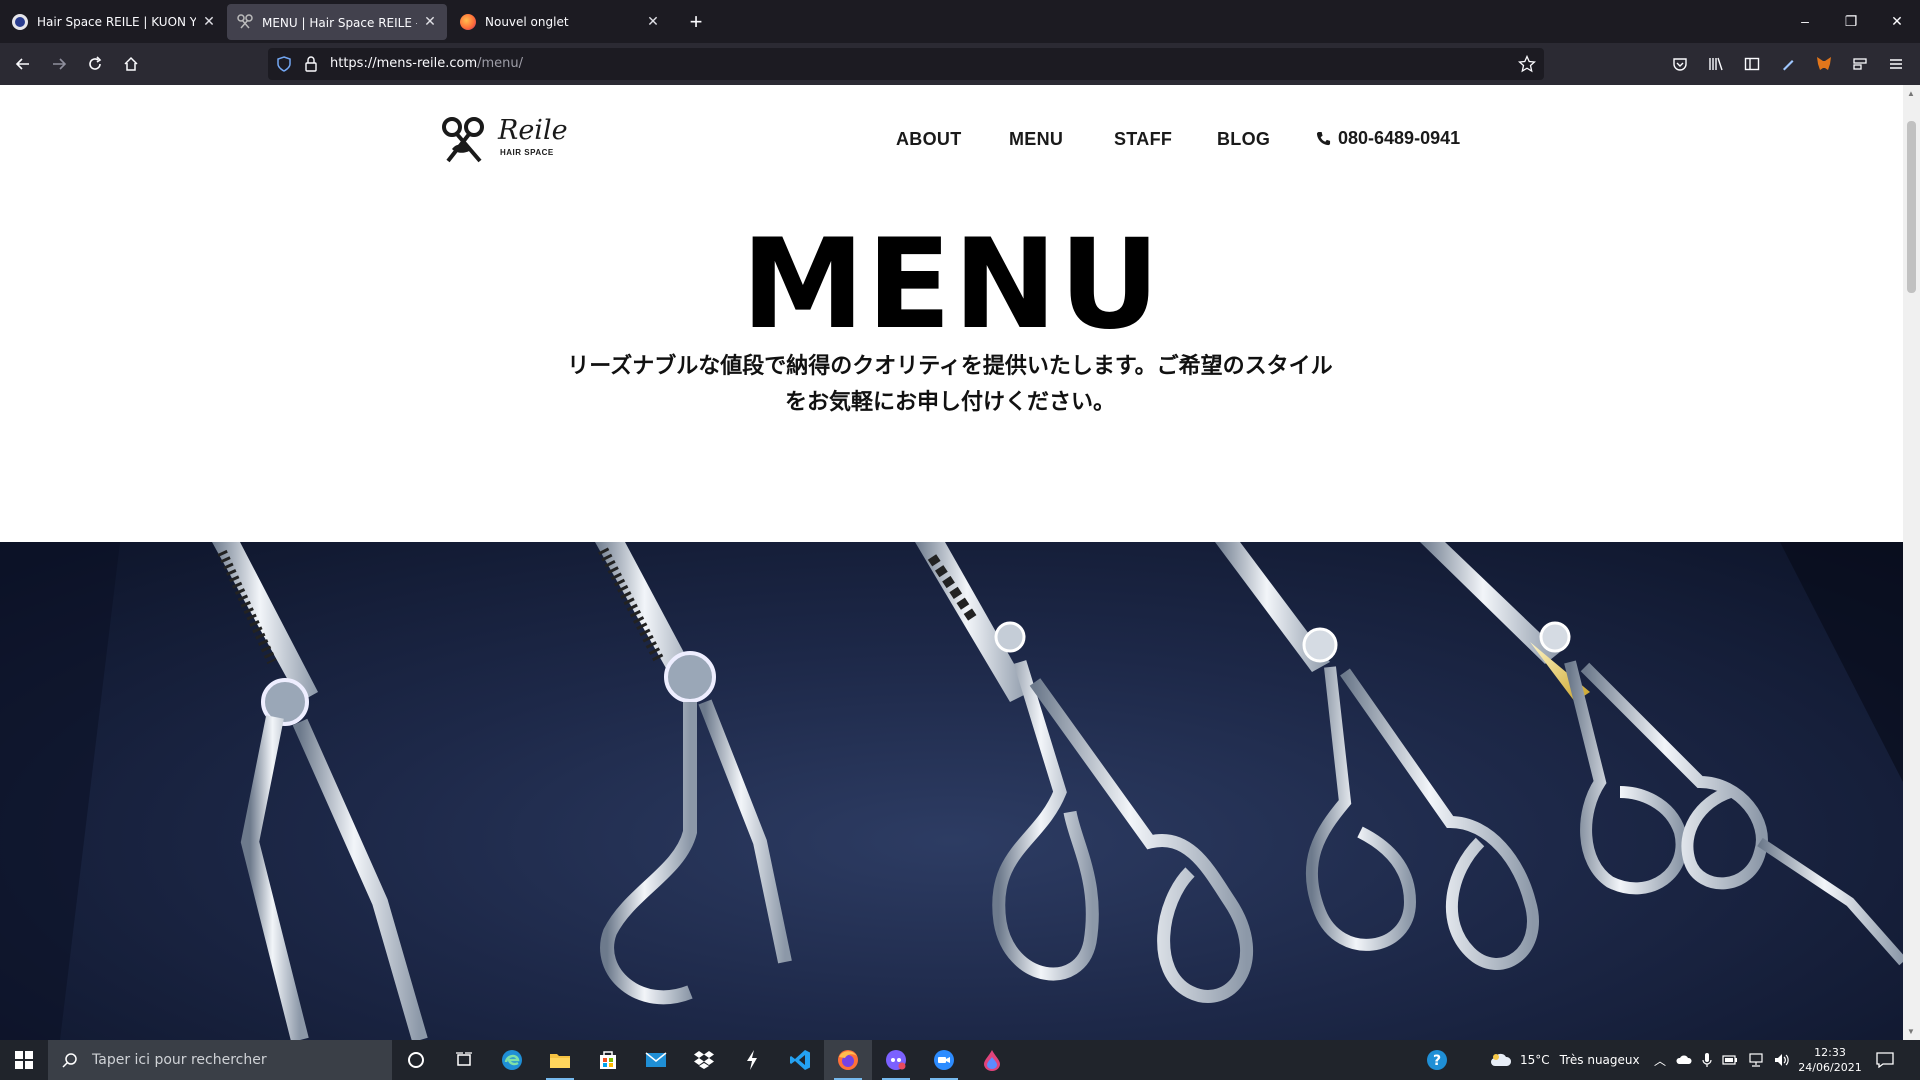 Image resolution: width=1920 pixels, height=1080 pixels. Describe the element at coordinates (949, 402) in the screenshot. I see `subtitle-line: をお気軽にお申し付けください。` at that location.